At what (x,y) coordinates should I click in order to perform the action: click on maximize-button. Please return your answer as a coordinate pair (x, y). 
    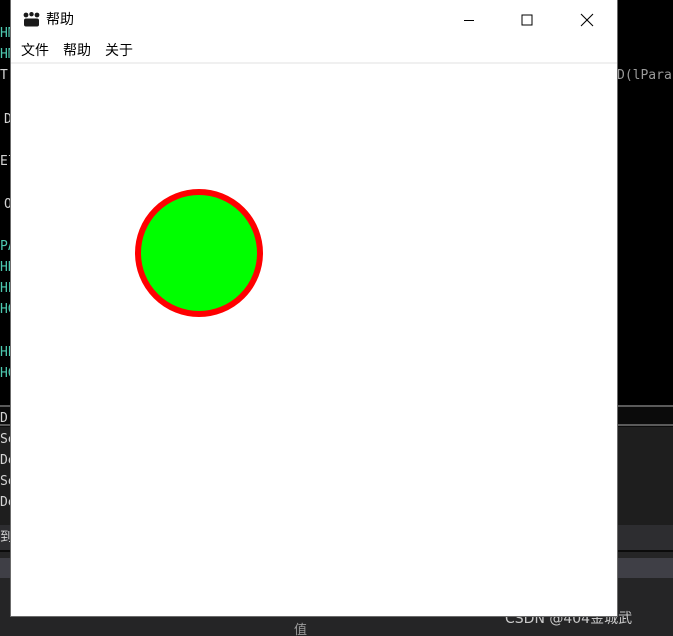
    Looking at the image, I should click on (527, 20).